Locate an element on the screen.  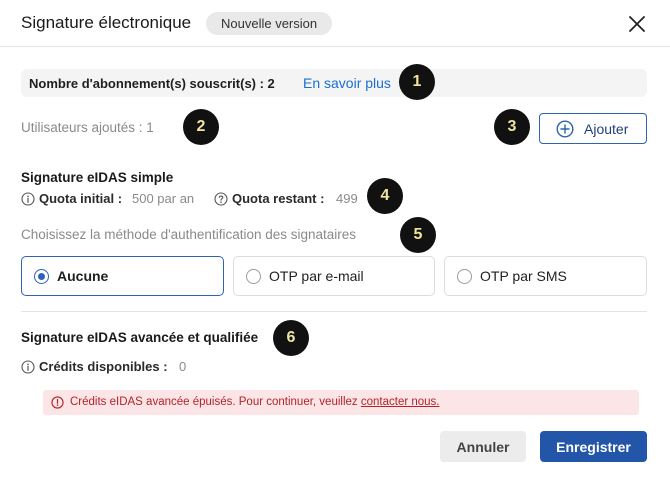
quota-remaining-value: 499 is located at coordinates (347, 198).